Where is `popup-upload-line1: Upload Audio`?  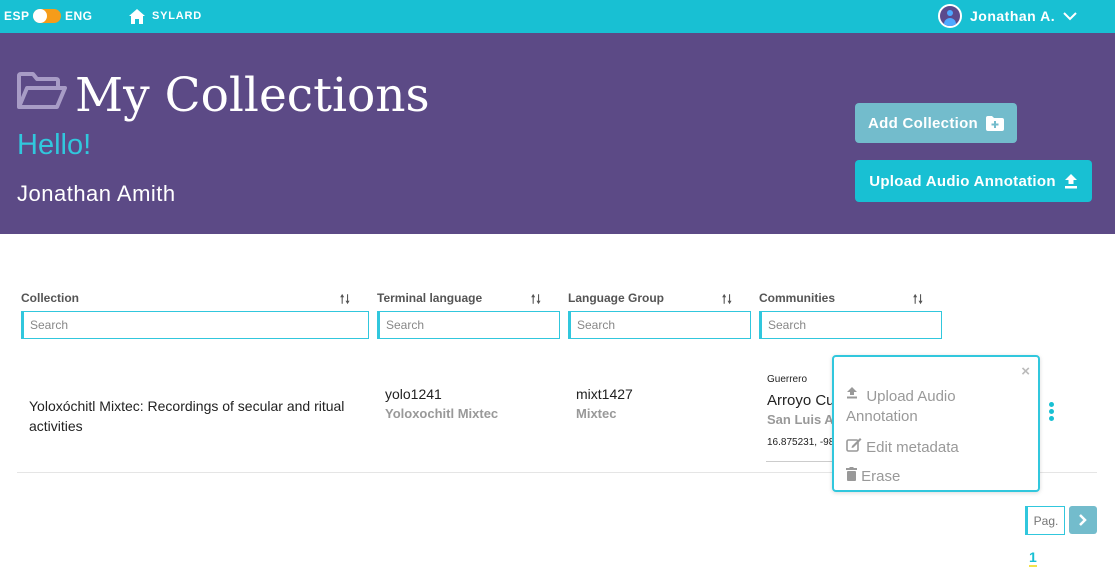 popup-upload-line1: Upload Audio is located at coordinates (911, 396).